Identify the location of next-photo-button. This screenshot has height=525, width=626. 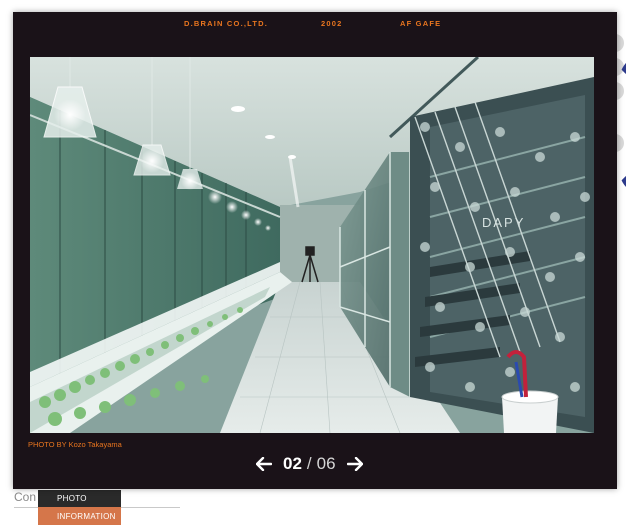
(355, 464).